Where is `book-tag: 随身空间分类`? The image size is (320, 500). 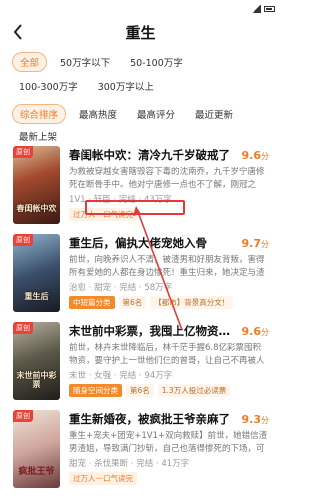
book-tag: 随身空间分类 is located at coordinates (95, 390).